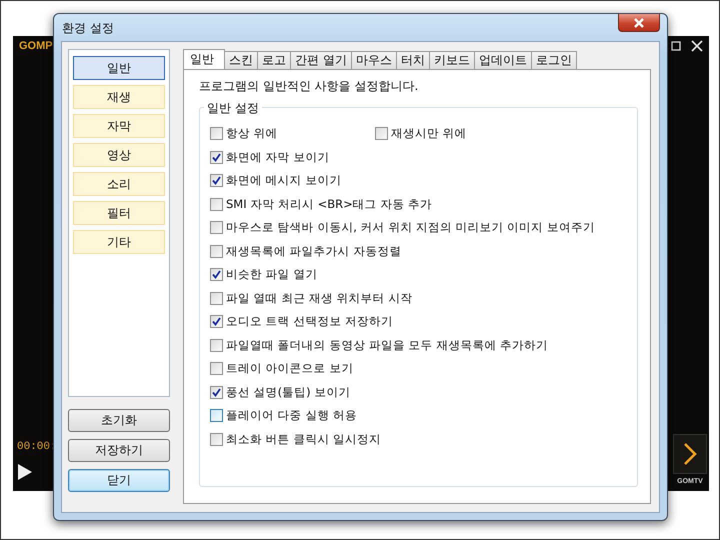  I want to click on tab: 일반, so click(204, 59).